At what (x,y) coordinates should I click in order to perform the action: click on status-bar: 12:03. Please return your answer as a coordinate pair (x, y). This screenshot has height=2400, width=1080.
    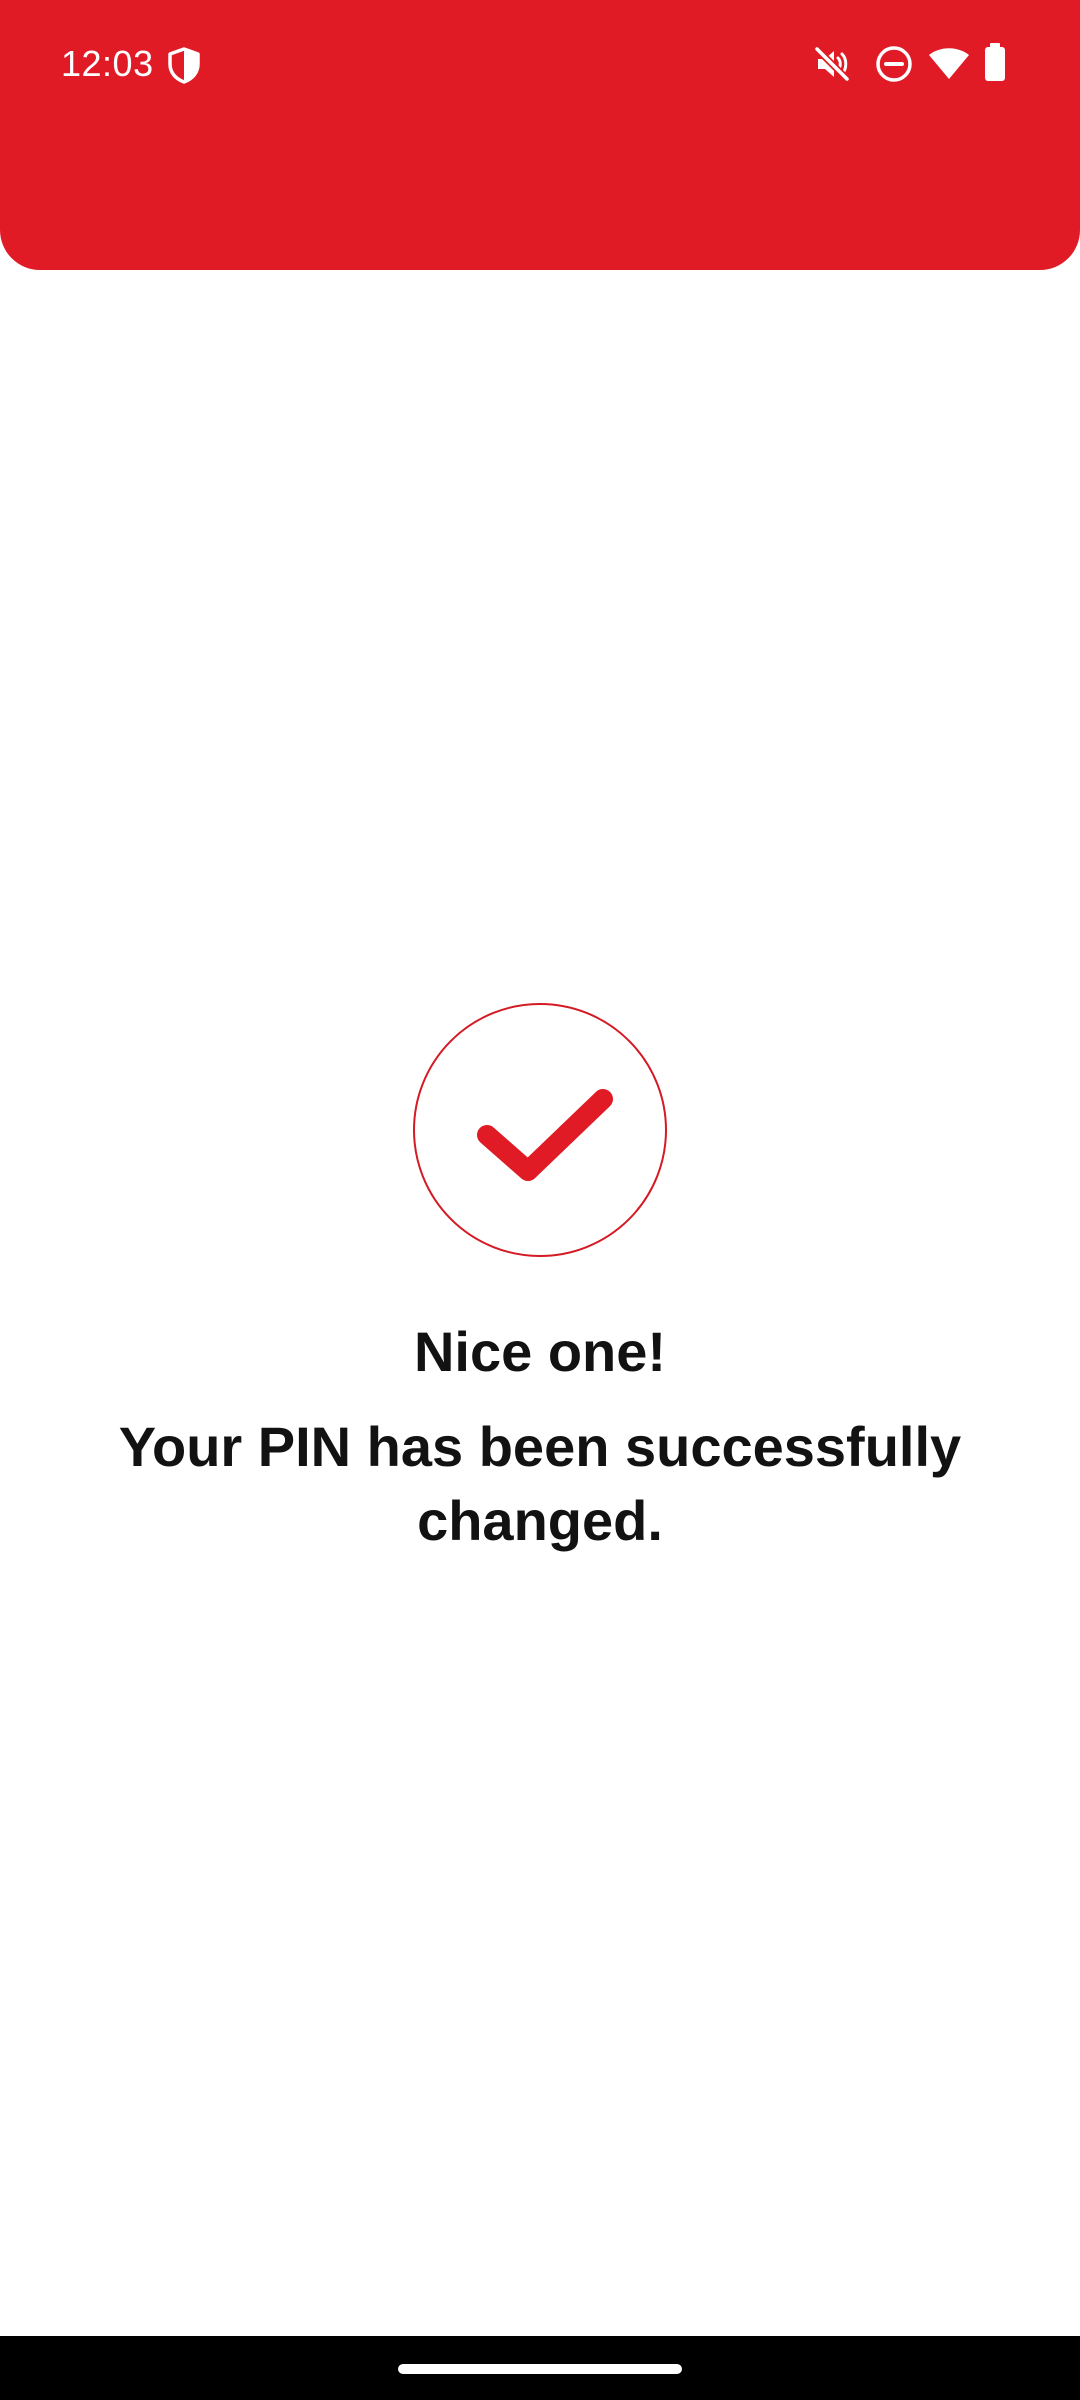
    Looking at the image, I should click on (540, 64).